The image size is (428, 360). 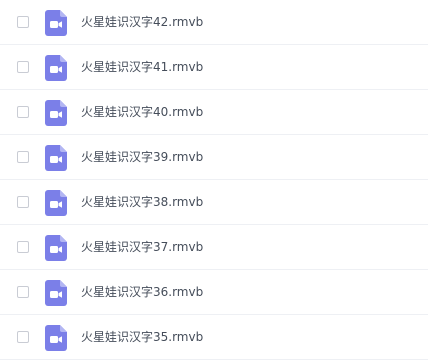 What do you see at coordinates (214, 337) in the screenshot?
I see `file-row: 火星娃识汉字35.rmvb` at bounding box center [214, 337].